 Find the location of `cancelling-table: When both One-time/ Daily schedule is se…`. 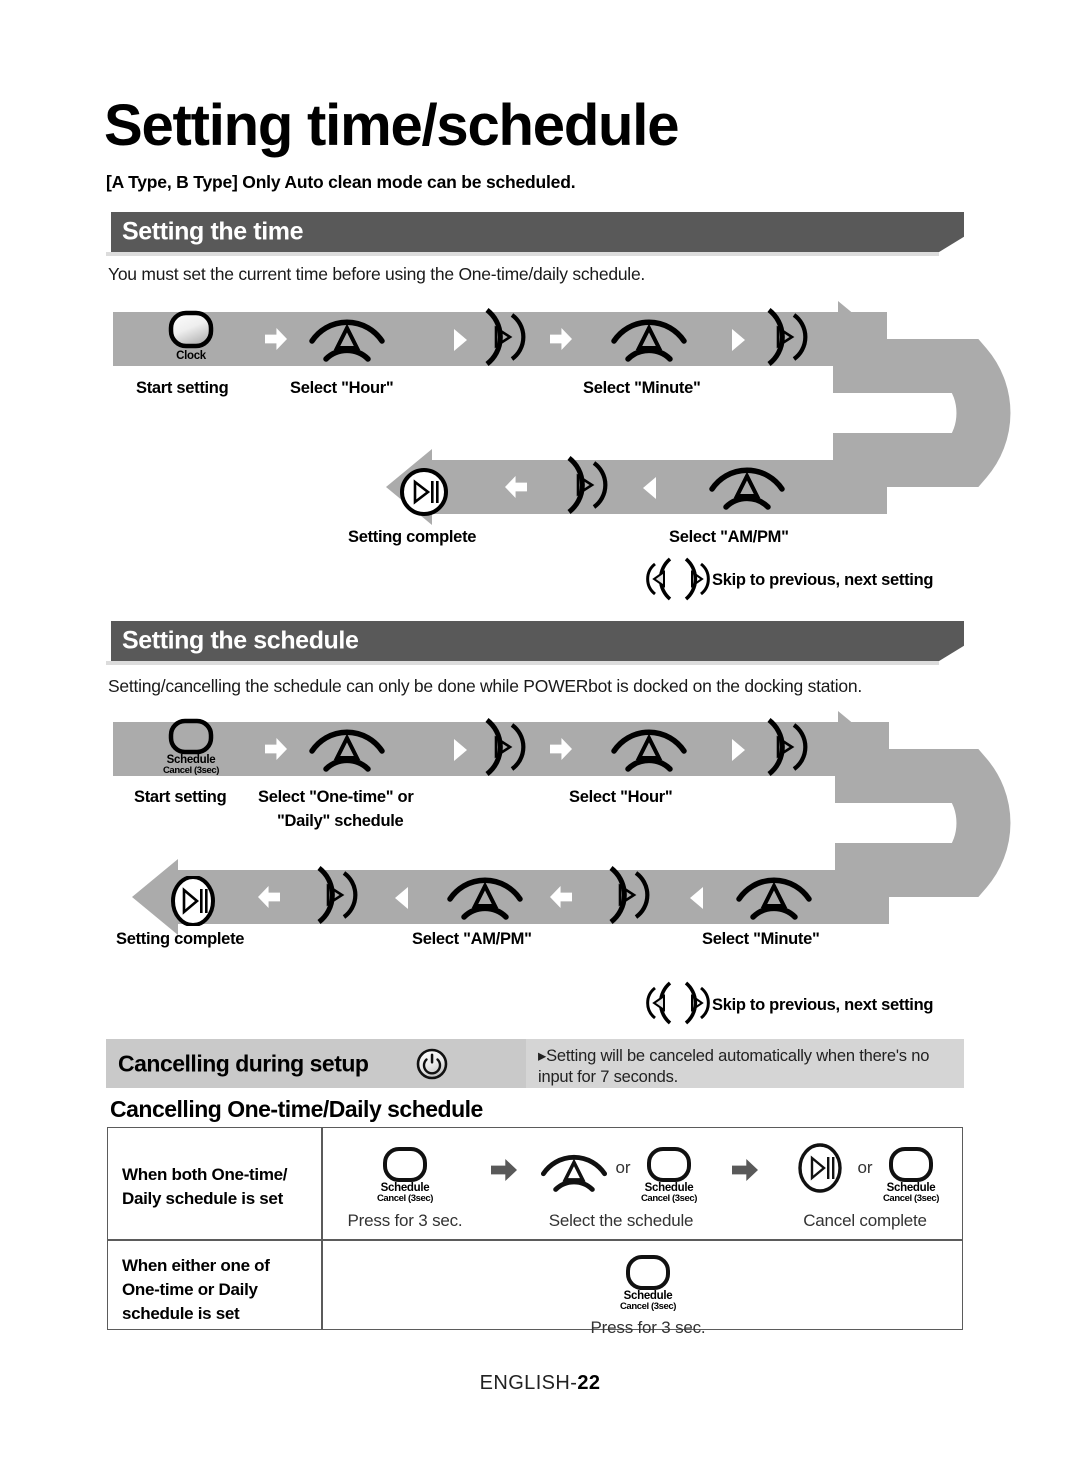

cancelling-table: When both One-time/ Daily schedule is se… is located at coordinates (535, 1232).